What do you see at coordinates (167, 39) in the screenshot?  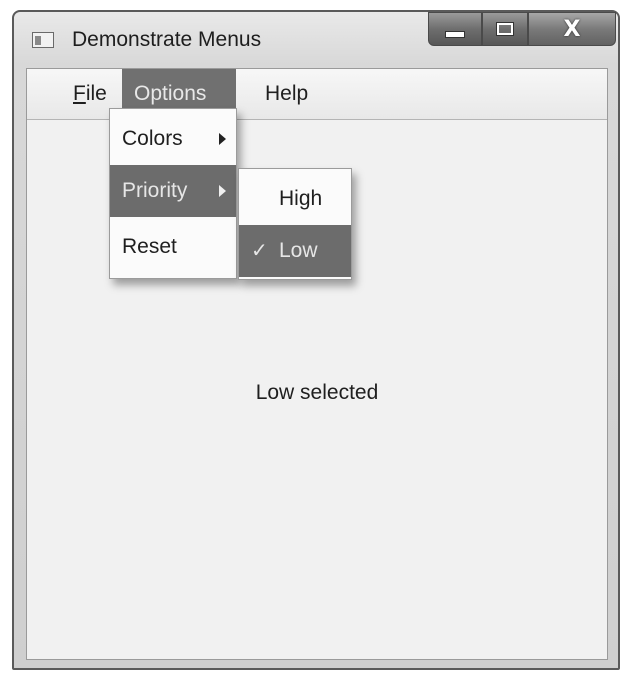 I see `window-title: Demonstrate Menus` at bounding box center [167, 39].